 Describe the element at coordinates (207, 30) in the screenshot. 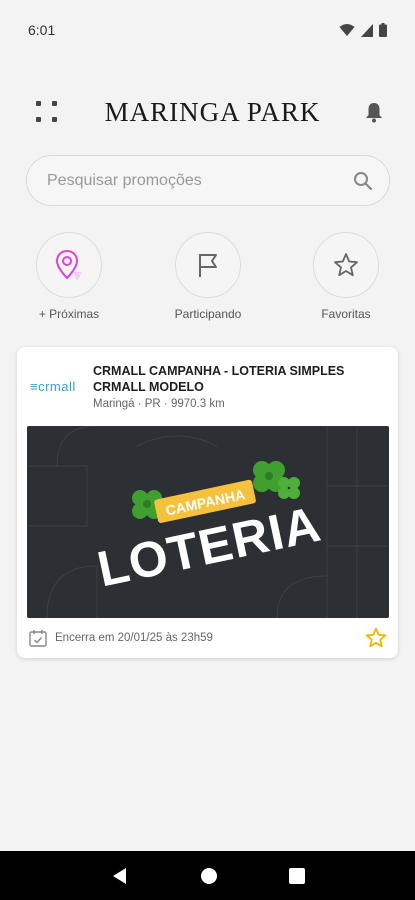

I see `status-bar: 6:01` at that location.